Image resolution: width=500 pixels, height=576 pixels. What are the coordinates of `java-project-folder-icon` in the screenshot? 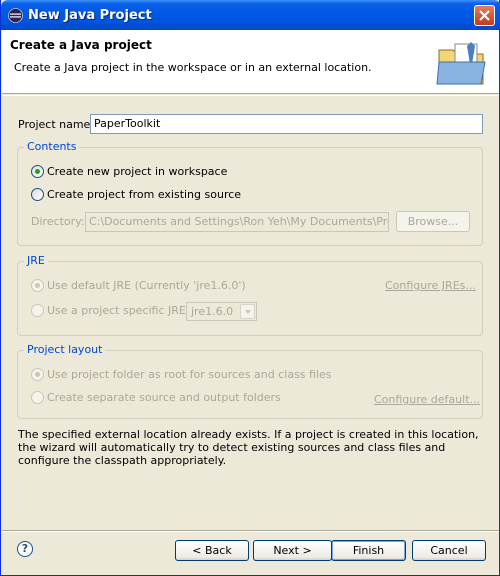 It's located at (461, 63).